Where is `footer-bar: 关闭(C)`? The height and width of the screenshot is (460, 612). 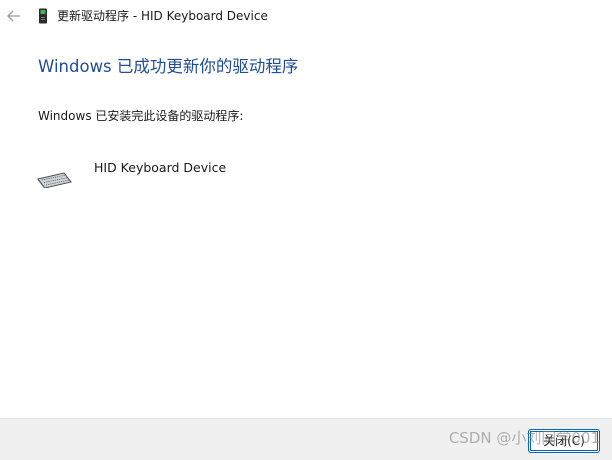
footer-bar: 关闭(C) is located at coordinates (306, 439).